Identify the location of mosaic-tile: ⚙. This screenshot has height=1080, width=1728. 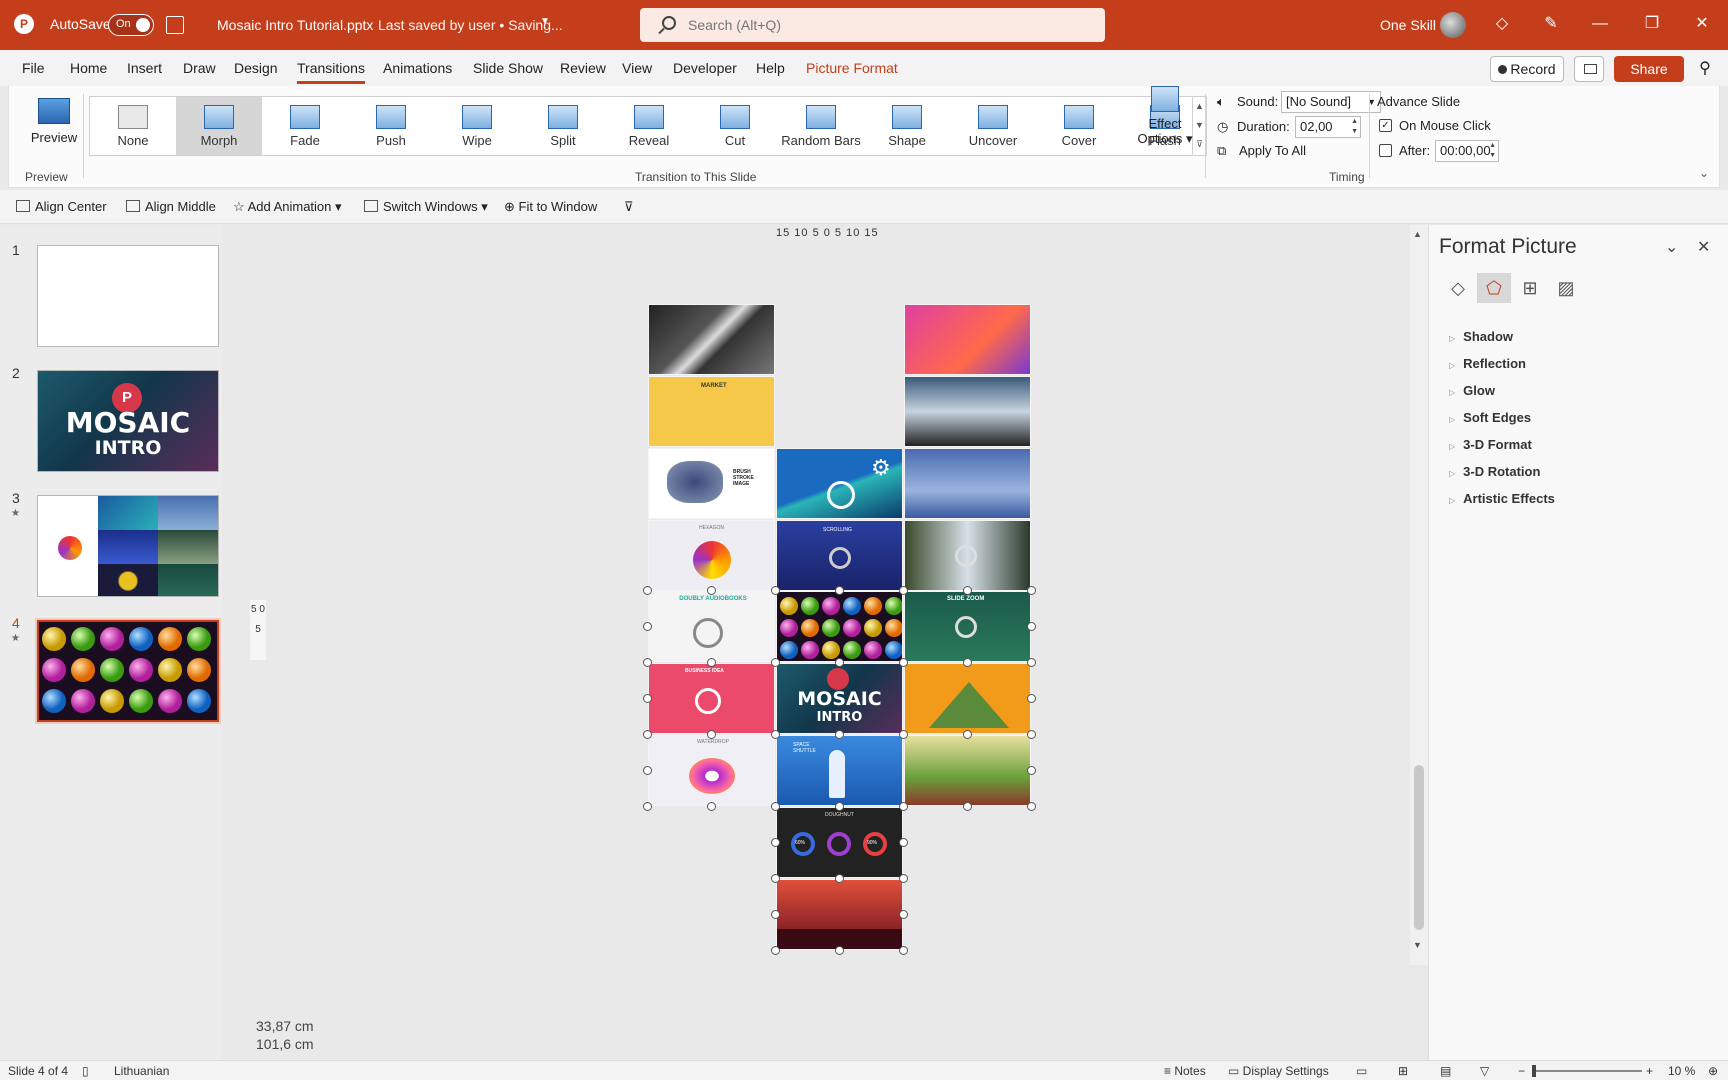
(839, 483).